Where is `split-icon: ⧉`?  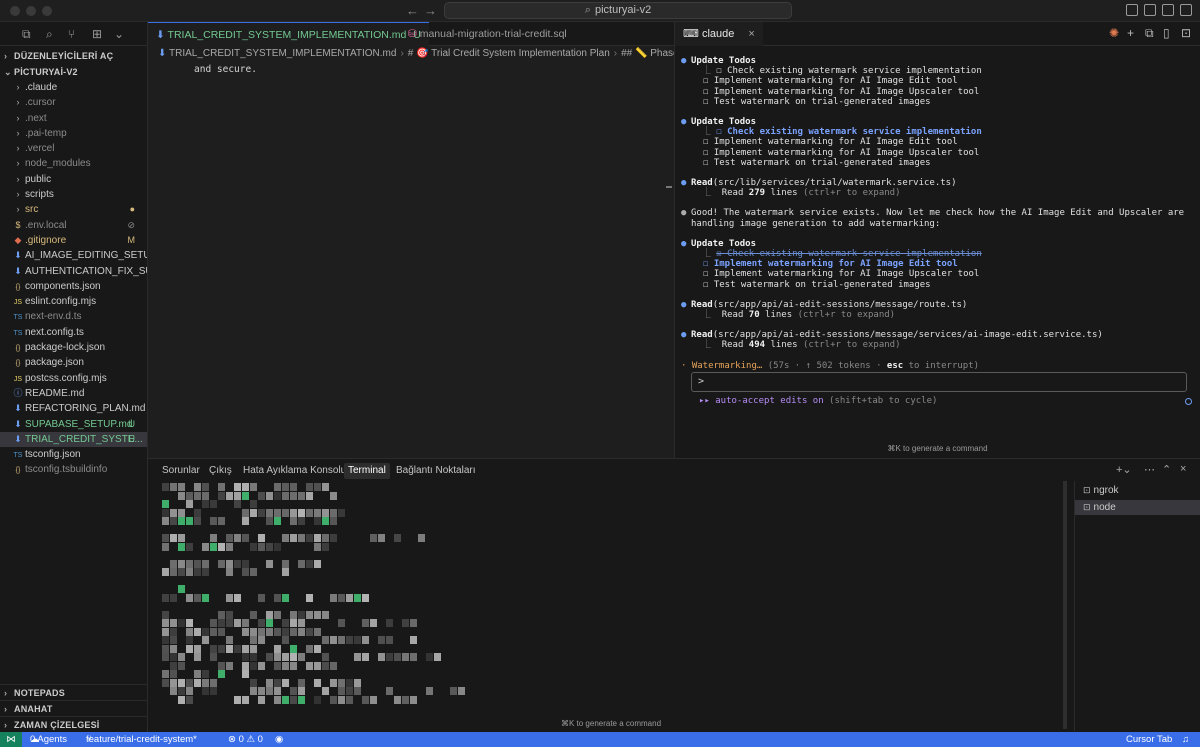
split-icon: ⧉ is located at coordinates (1149, 33).